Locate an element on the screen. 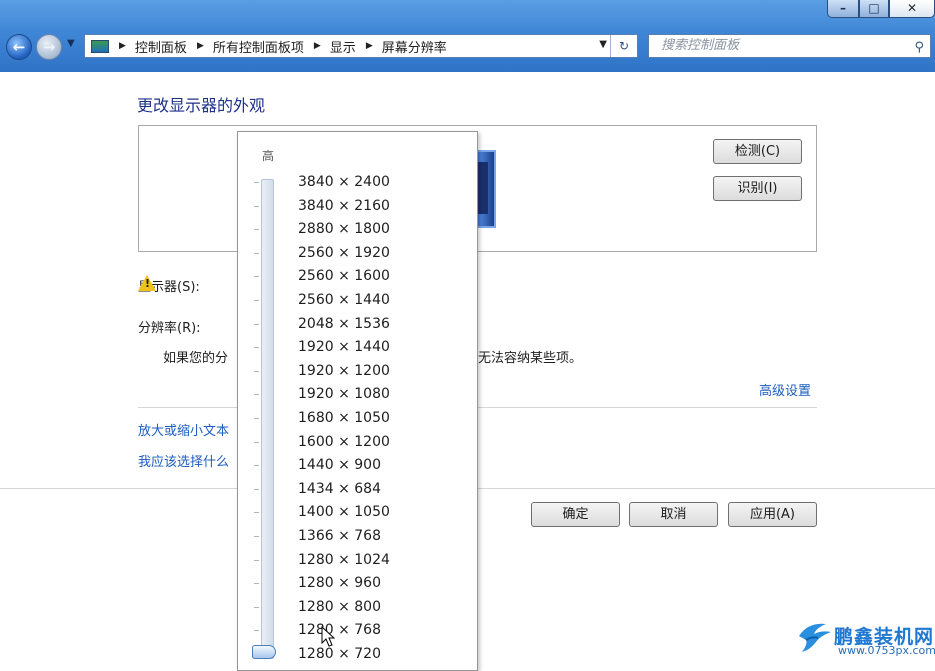 Image resolution: width=935 pixels, height=671 pixels. resolution-label: 分辨率(R): is located at coordinates (169, 328).